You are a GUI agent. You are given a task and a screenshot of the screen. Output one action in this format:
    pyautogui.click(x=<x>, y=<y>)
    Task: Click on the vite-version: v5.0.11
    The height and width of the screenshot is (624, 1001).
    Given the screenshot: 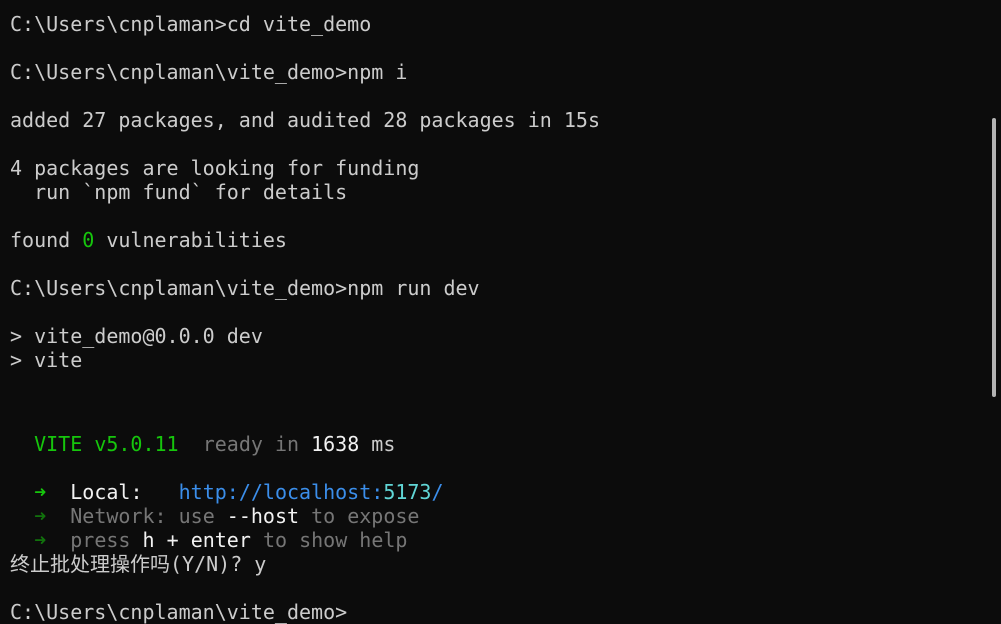 What is the action you would take?
    pyautogui.click(x=136, y=444)
    